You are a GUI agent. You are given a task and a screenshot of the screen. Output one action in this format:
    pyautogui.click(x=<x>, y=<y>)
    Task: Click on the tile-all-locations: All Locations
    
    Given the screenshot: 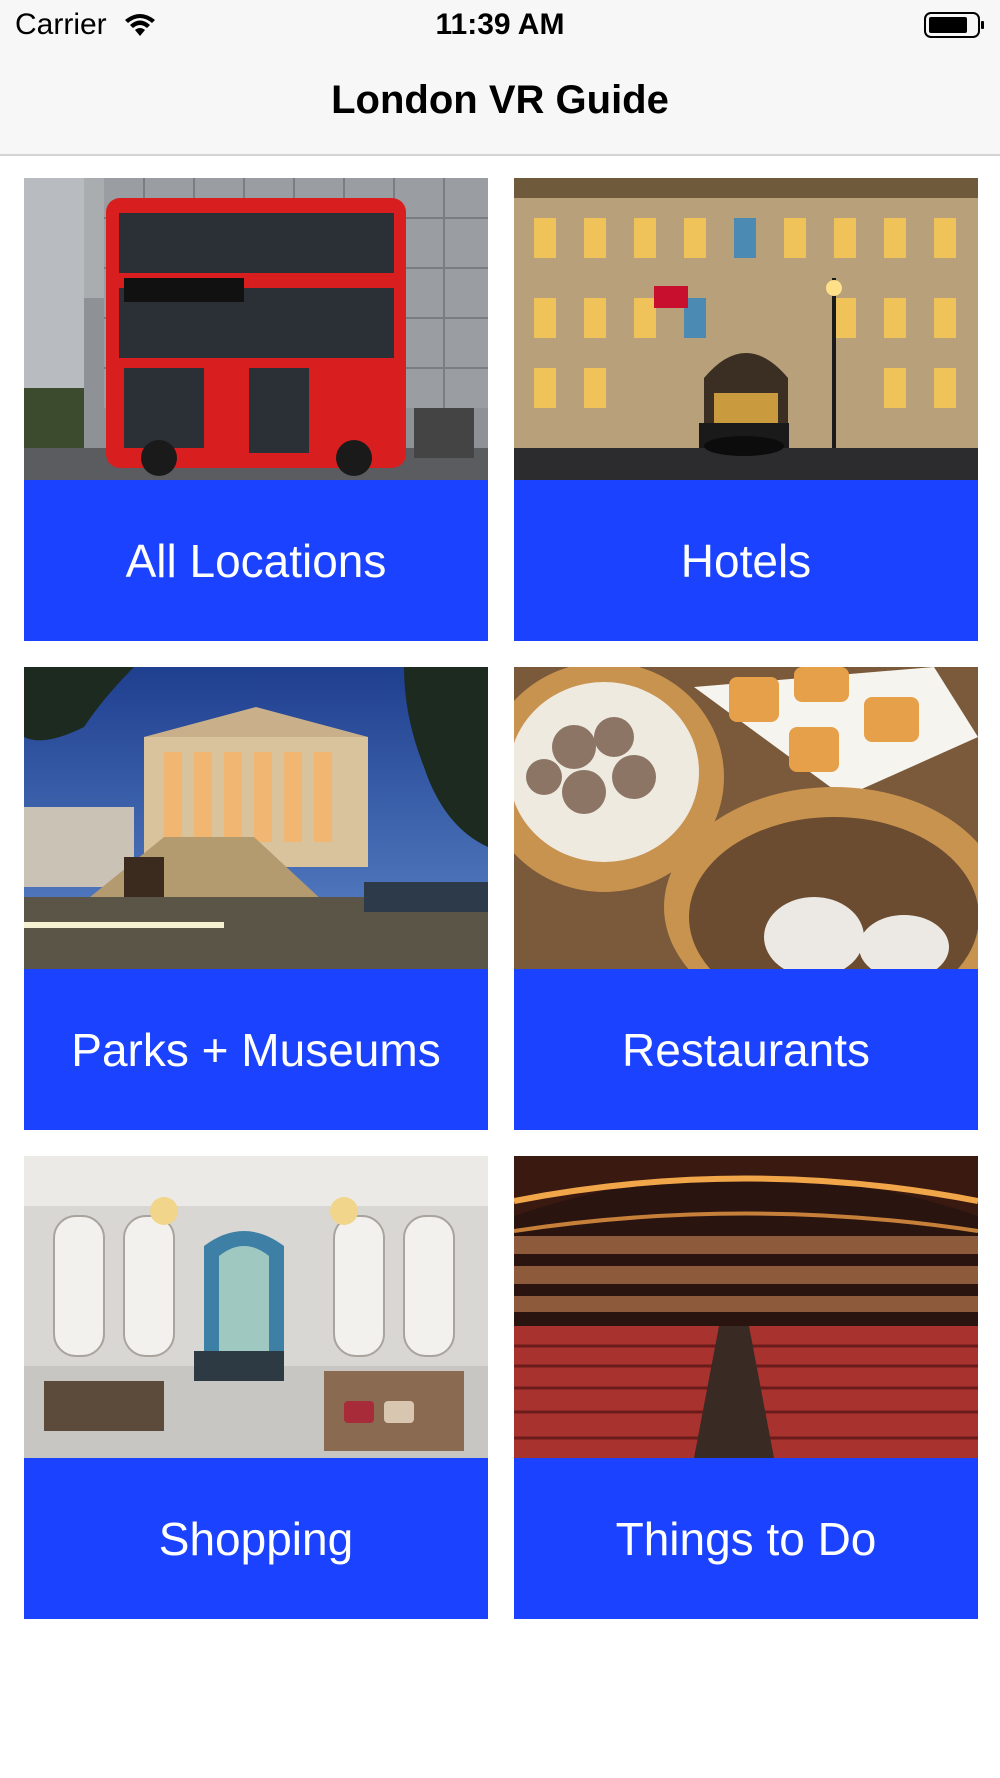 What is the action you would take?
    pyautogui.click(x=256, y=409)
    